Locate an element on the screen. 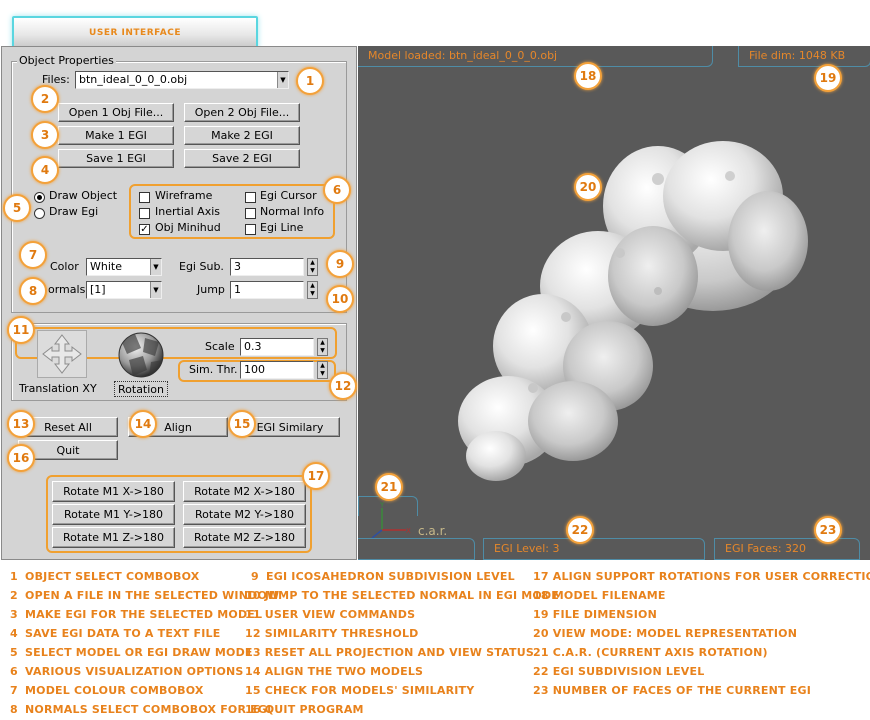 The height and width of the screenshot is (720, 870). files-combobox-value: btn_ideal_0_0_0.obj is located at coordinates (133, 79).